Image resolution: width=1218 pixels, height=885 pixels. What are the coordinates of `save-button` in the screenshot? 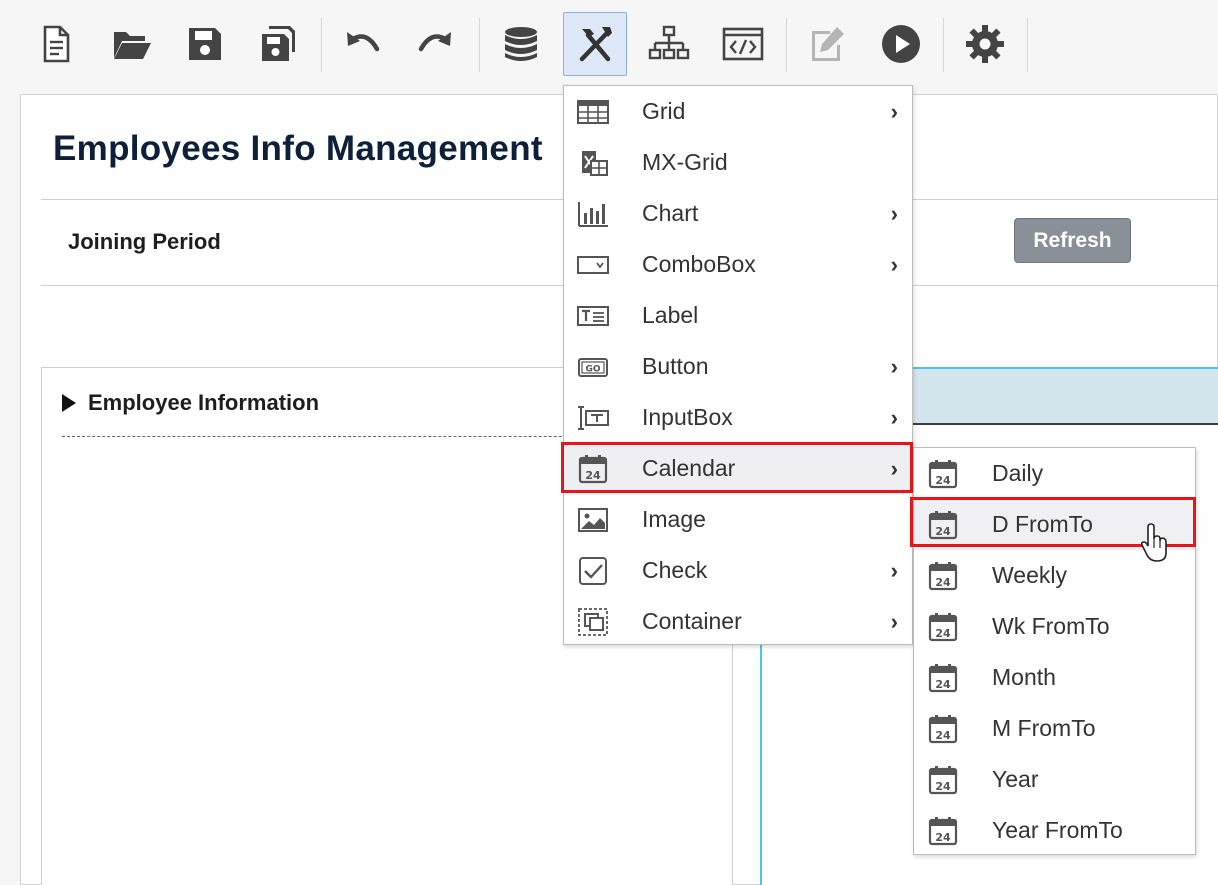 It's located at (205, 44).